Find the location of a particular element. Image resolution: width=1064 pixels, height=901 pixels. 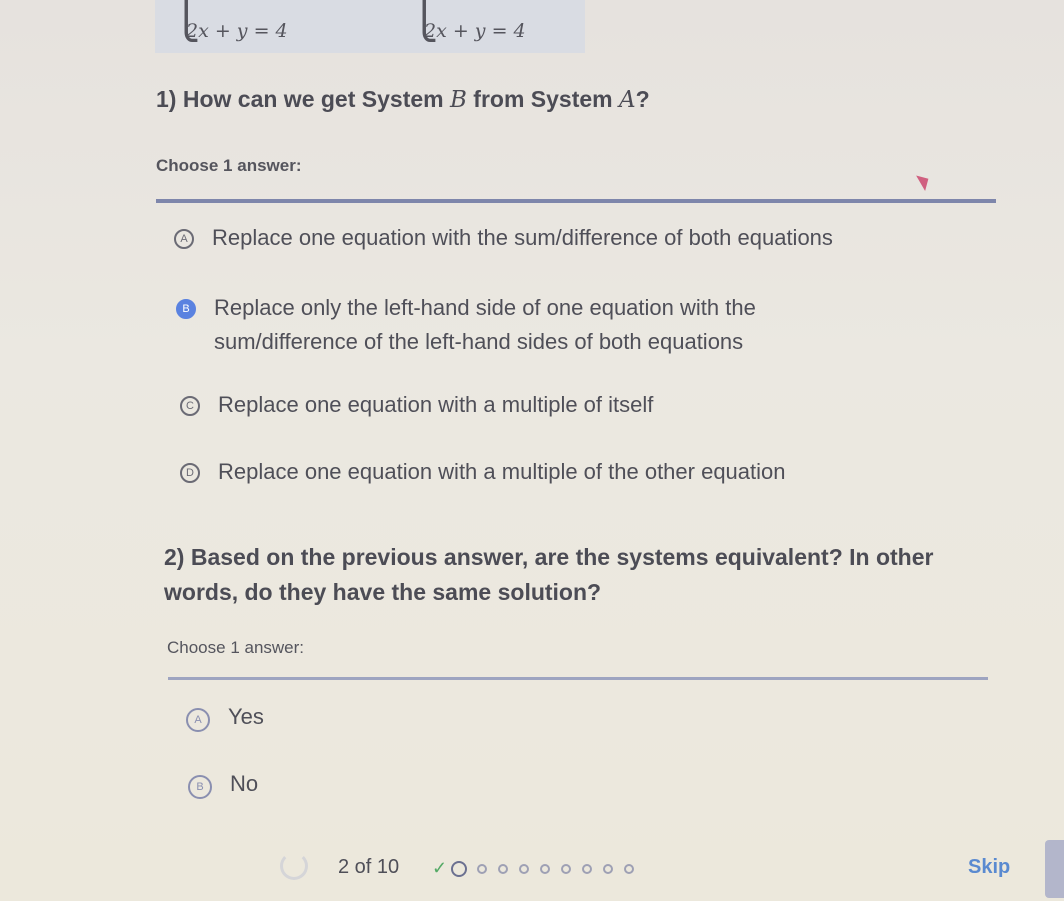

check-icon: ✓ is located at coordinates (439, 868).